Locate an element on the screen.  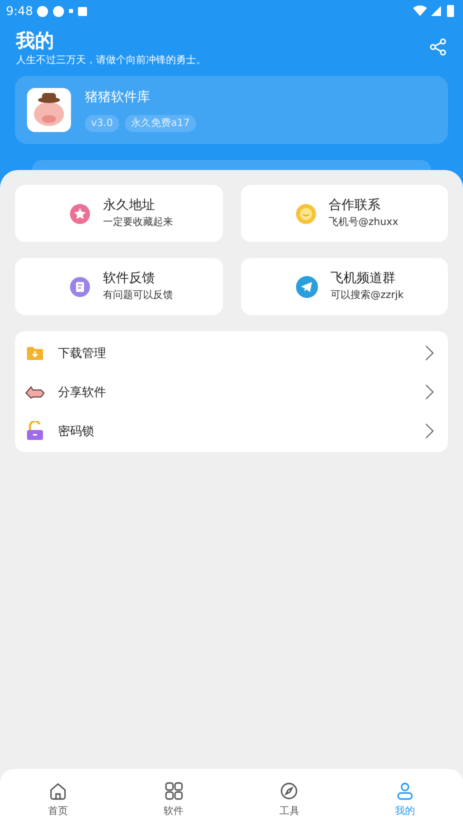
menu-item: 密码锁 is located at coordinates (231, 430).